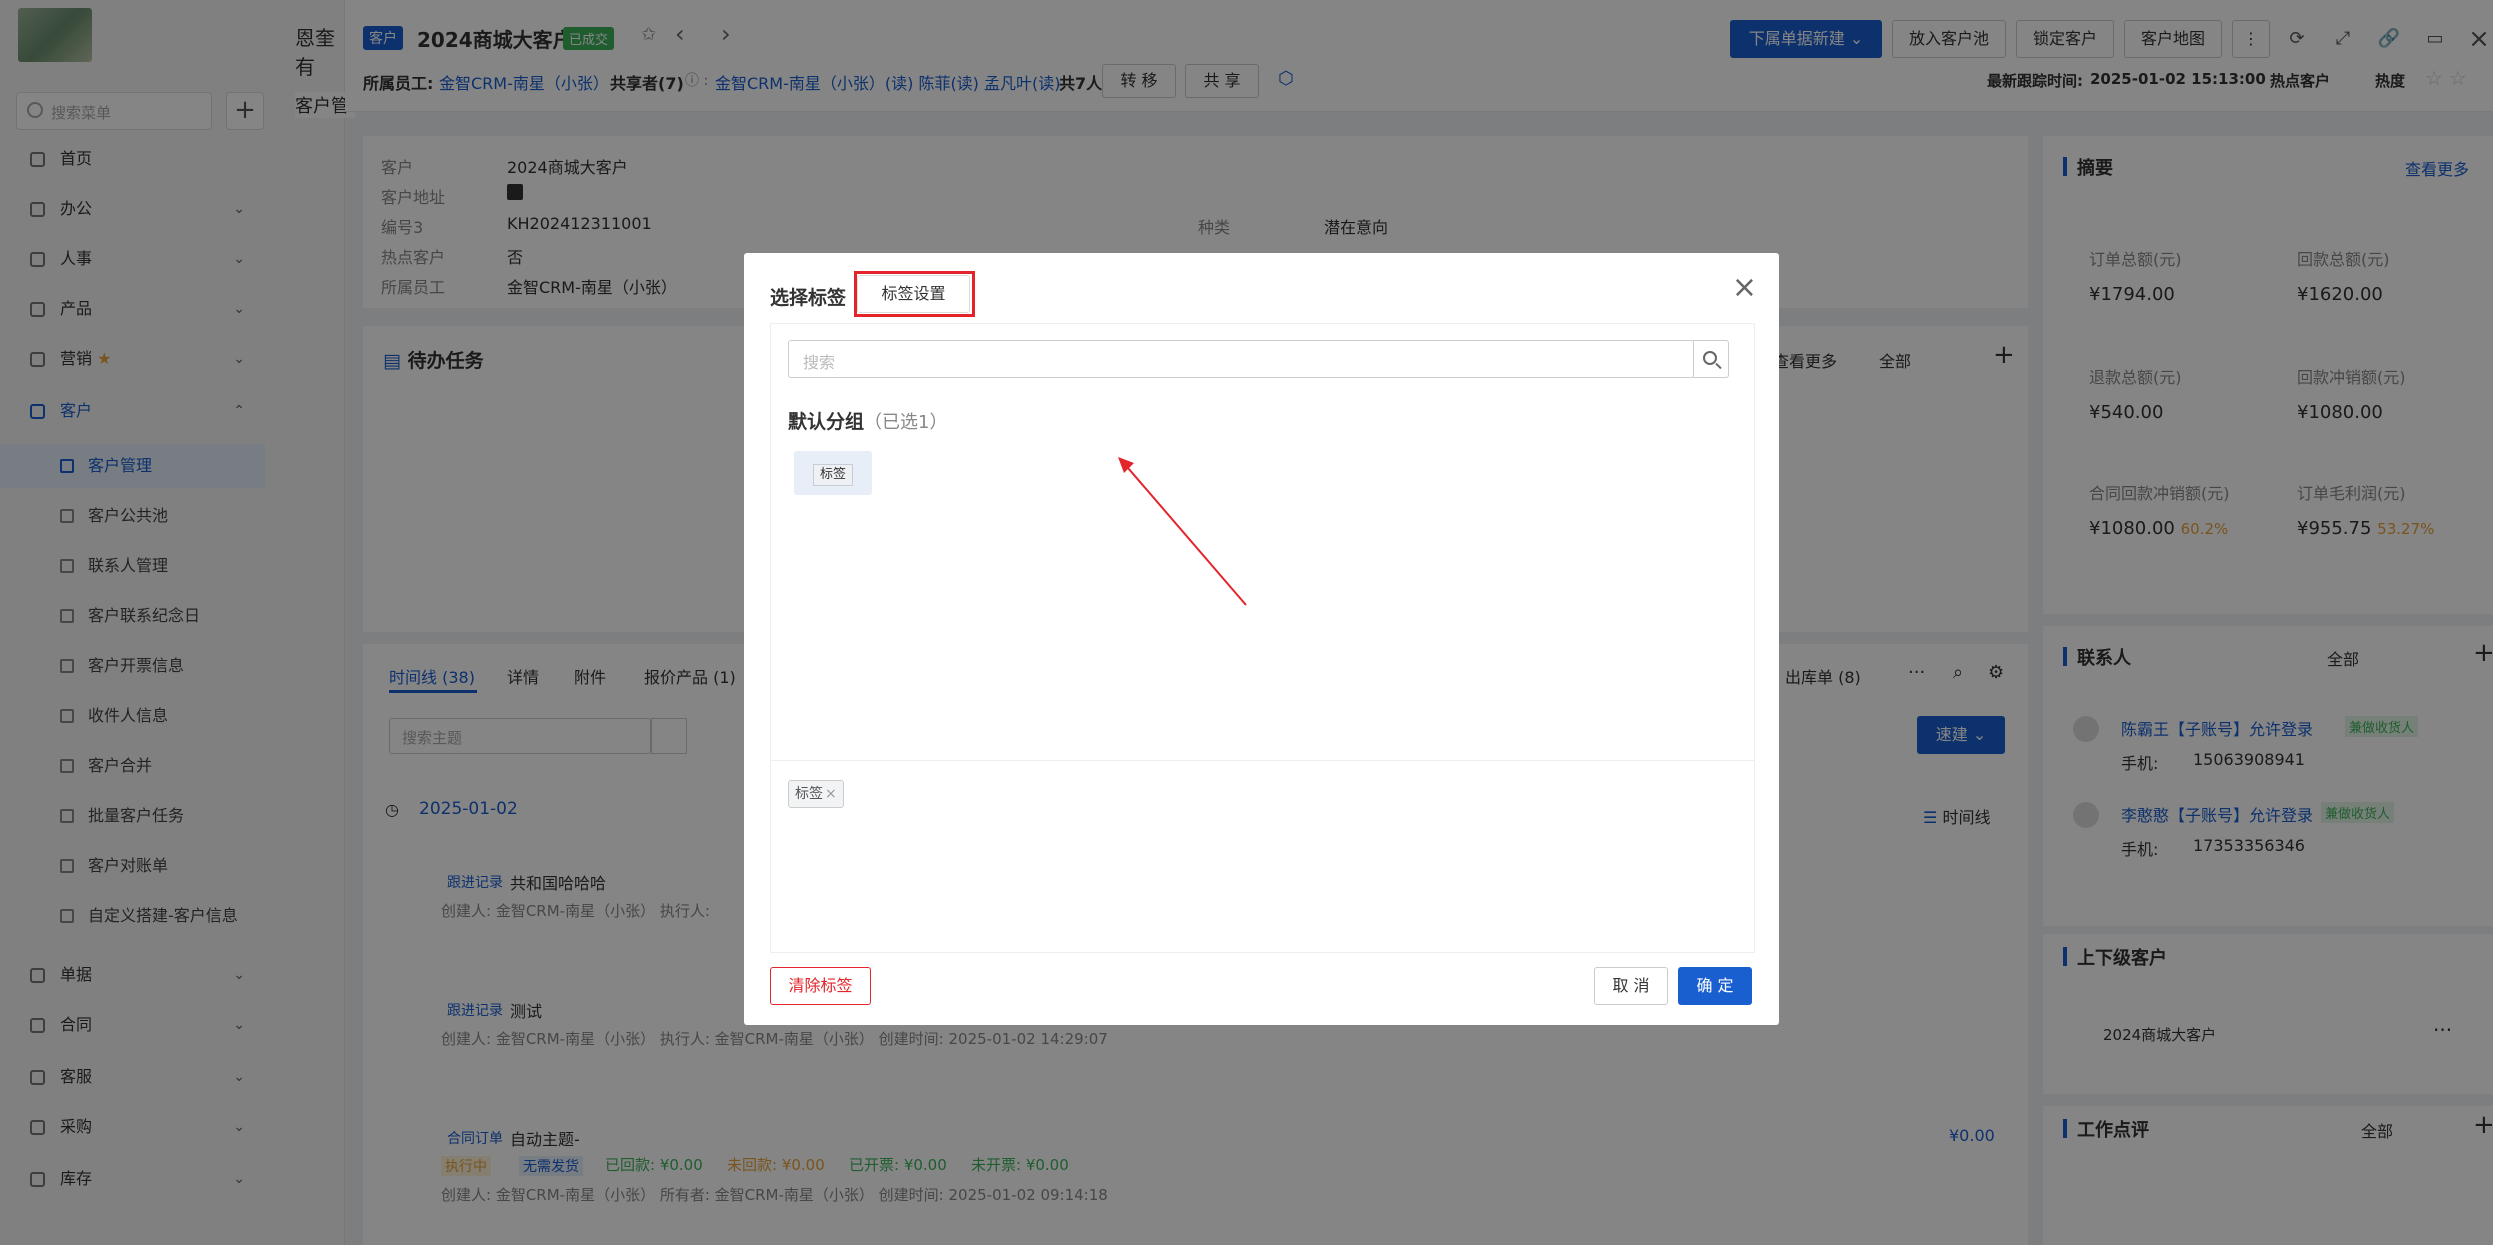 Image resolution: width=2493 pixels, height=1245 pixels. Describe the element at coordinates (172, 622) in the screenshot. I see `sidebar-backdrop` at that location.